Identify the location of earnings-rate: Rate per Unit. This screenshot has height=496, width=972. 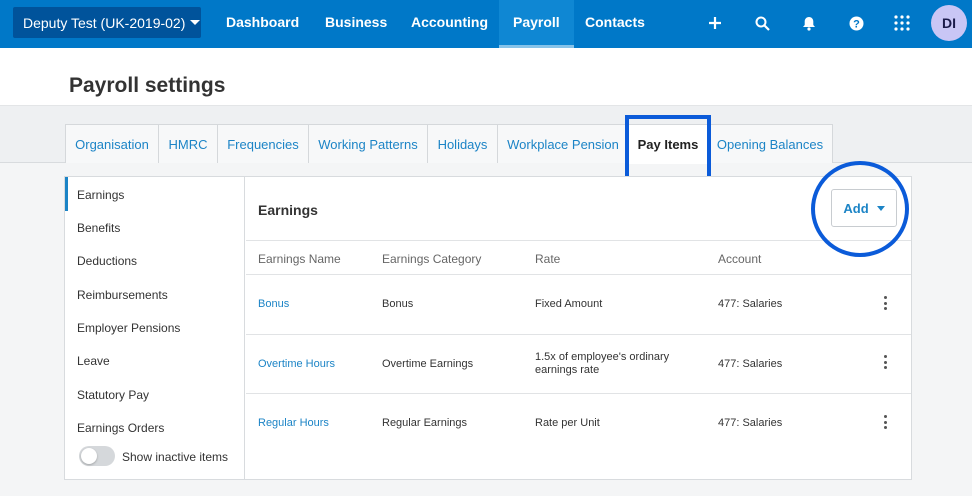
(567, 423).